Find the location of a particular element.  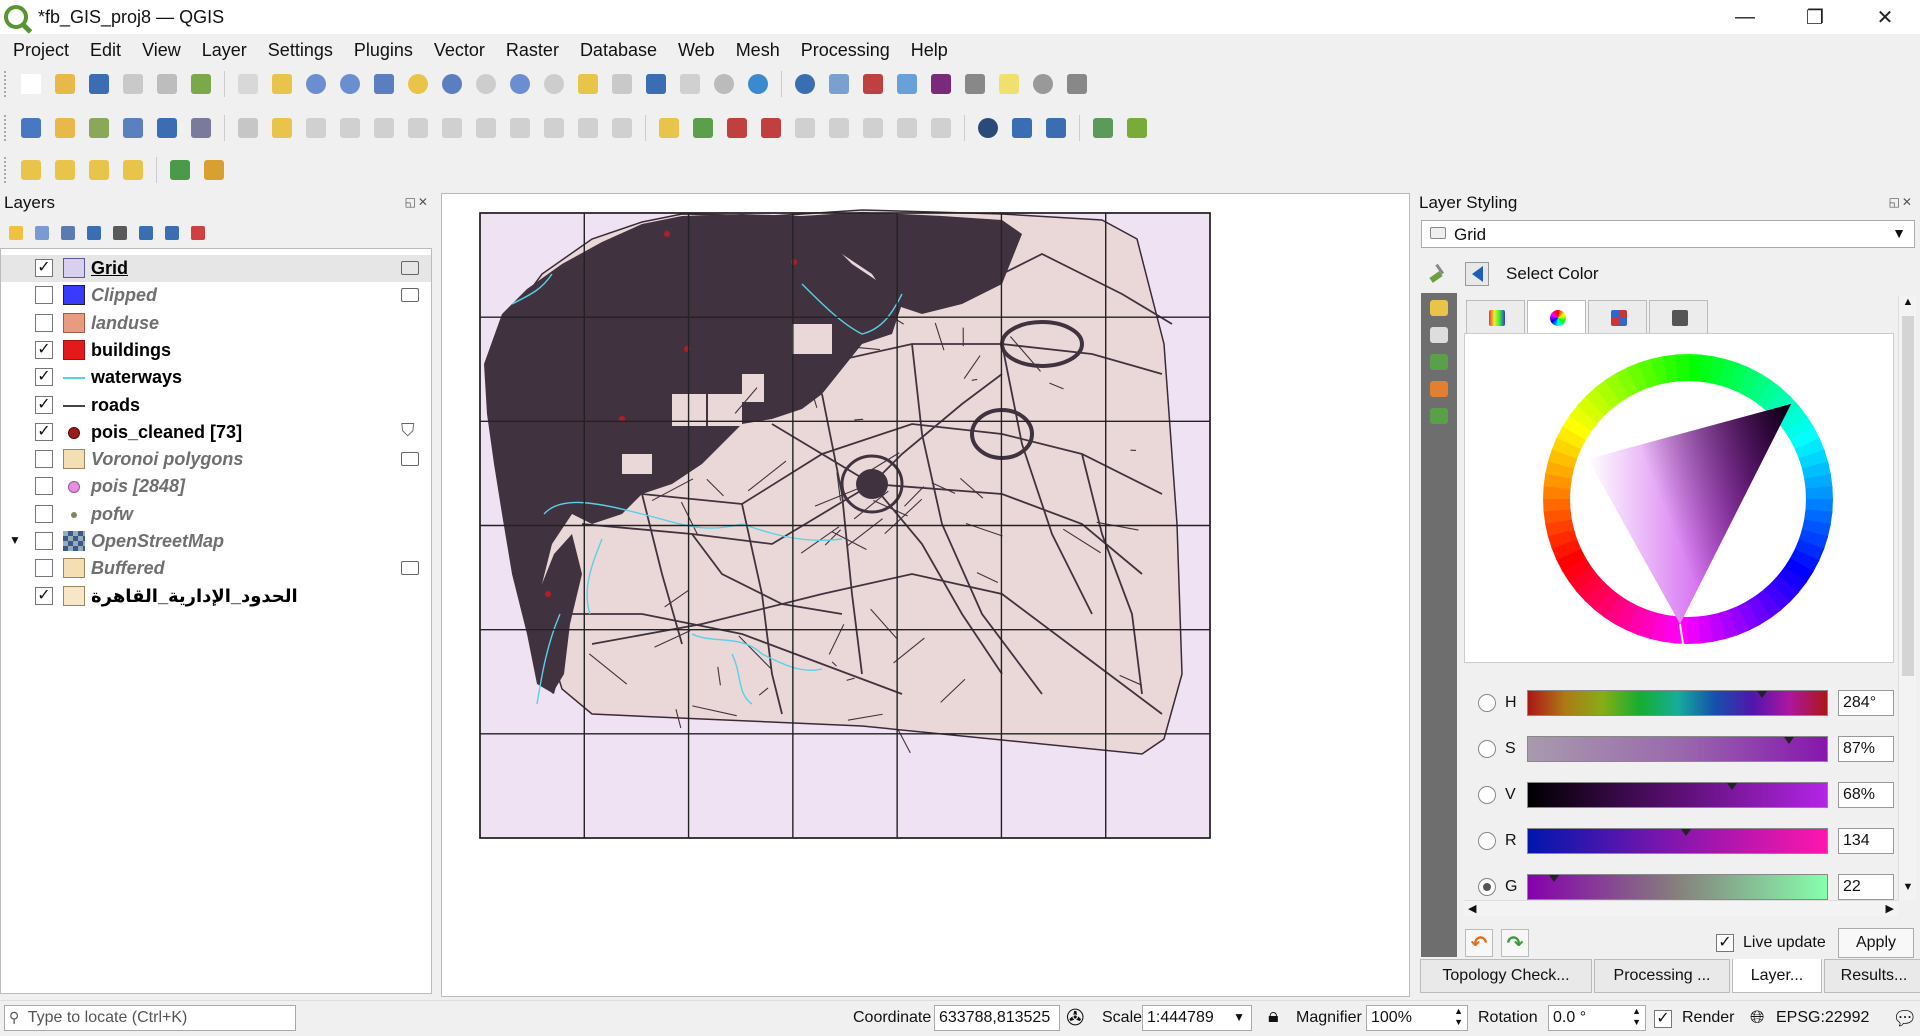

move-label-button is located at coordinates (805, 128).